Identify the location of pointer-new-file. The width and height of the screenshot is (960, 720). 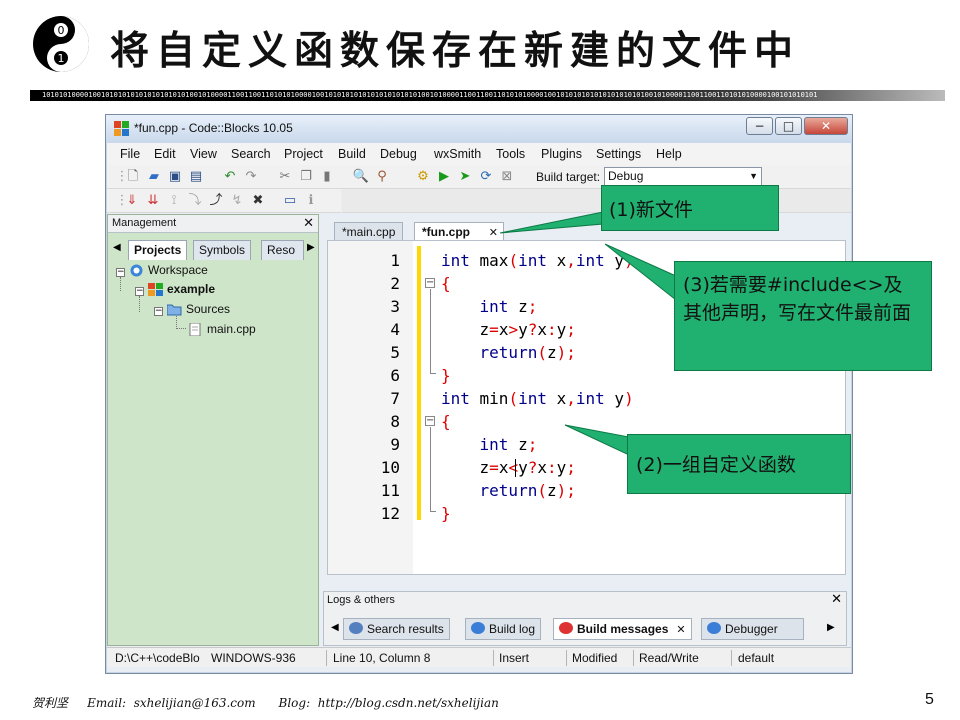
(551, 222).